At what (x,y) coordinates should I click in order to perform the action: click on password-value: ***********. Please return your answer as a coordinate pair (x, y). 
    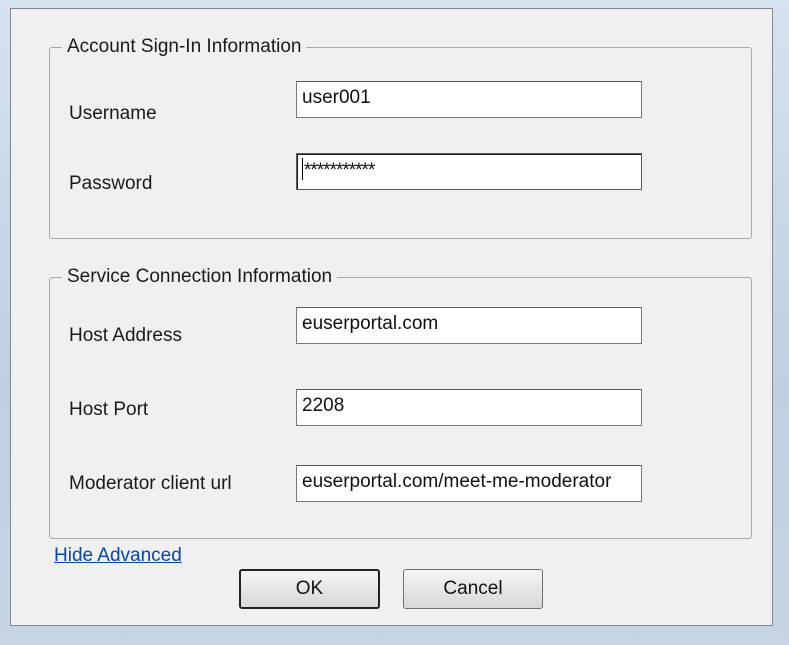
    Looking at the image, I should click on (339, 170).